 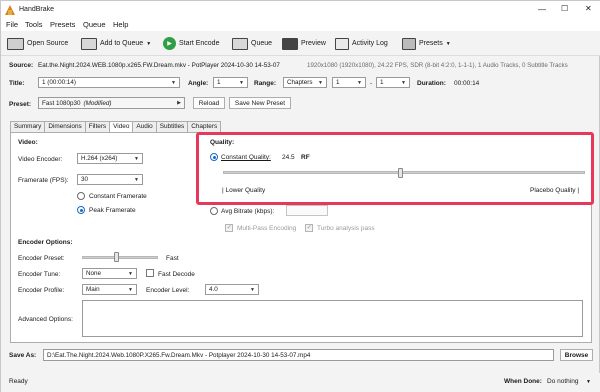 What do you see at coordinates (144, 126) in the screenshot?
I see `tab-audio: Audio` at bounding box center [144, 126].